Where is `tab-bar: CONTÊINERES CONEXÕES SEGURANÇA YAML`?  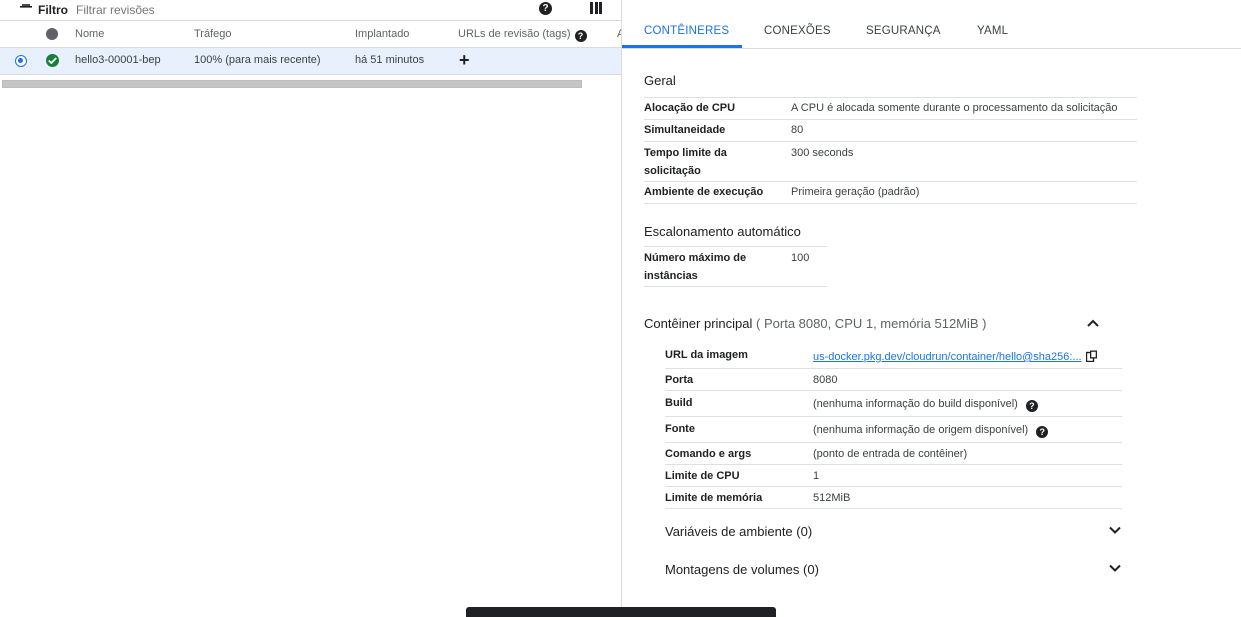
tab-bar: CONTÊINERES CONEXÕES SEGURANÇA YAML is located at coordinates (931, 33).